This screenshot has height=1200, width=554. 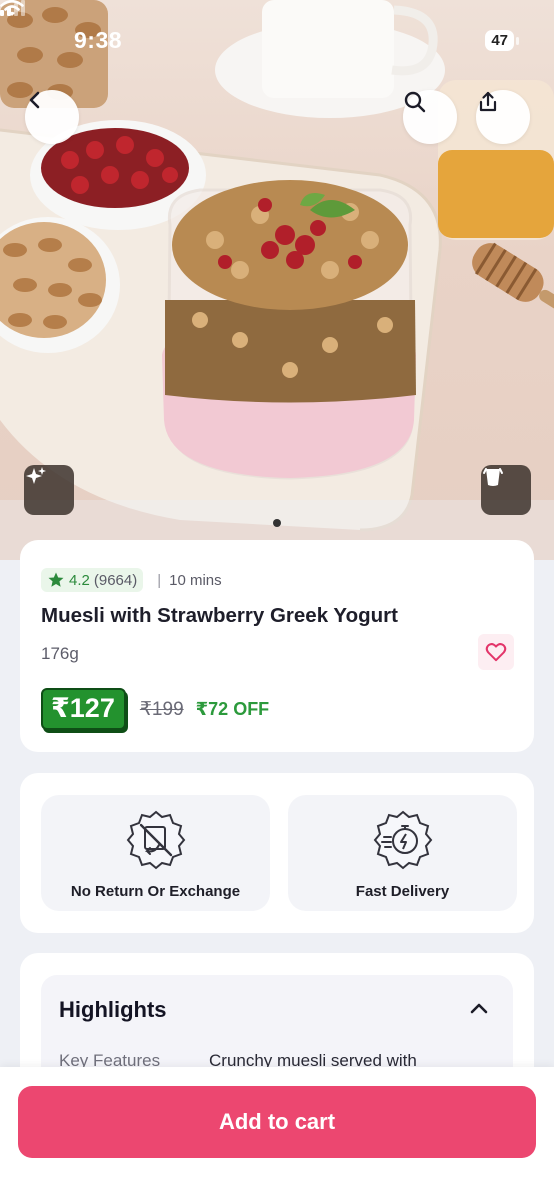 What do you see at coordinates (60, 653) in the screenshot?
I see `product-weight: 176g` at bounding box center [60, 653].